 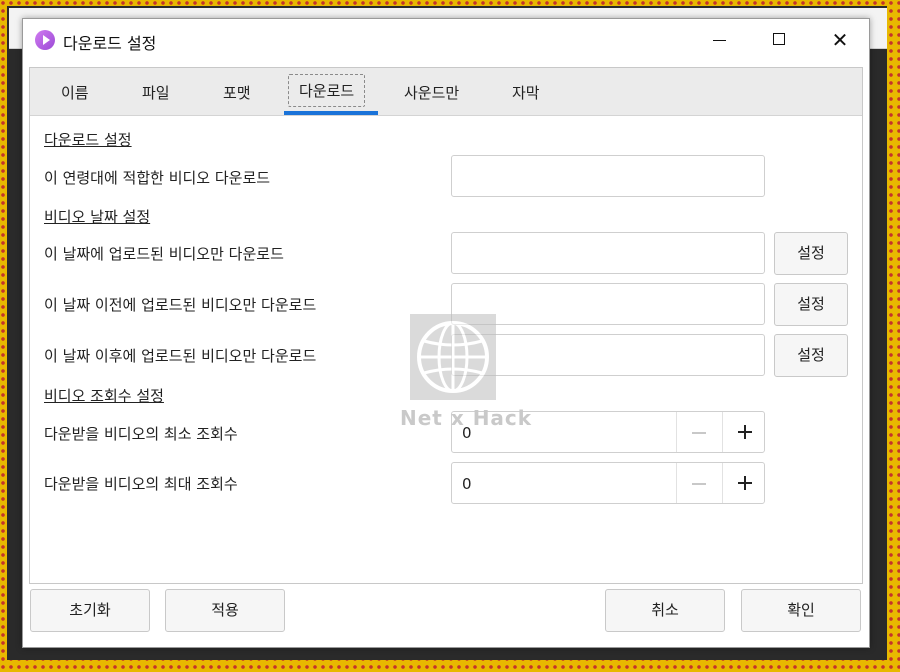 I want to click on date-before-label: 이 날짜 이전에 업로드된 비디오만 다운로드, so click(x=180, y=305).